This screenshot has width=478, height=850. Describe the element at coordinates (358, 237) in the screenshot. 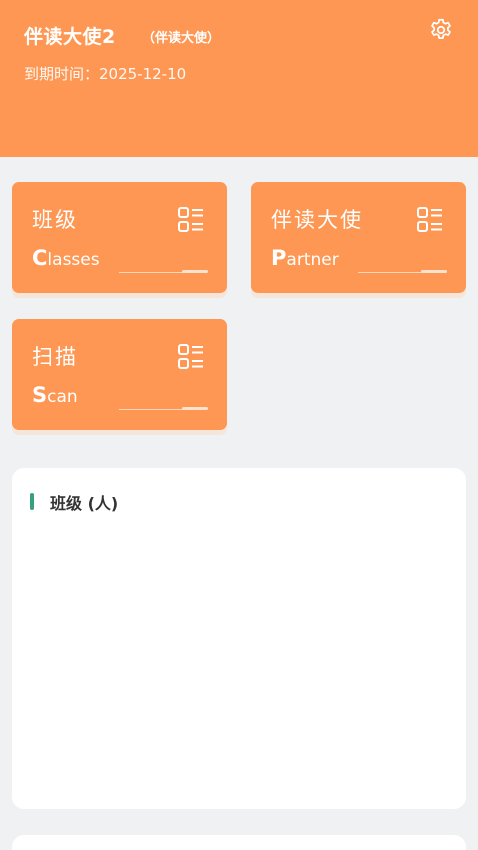

I see `partner-card: 伴读大使 Partner` at that location.